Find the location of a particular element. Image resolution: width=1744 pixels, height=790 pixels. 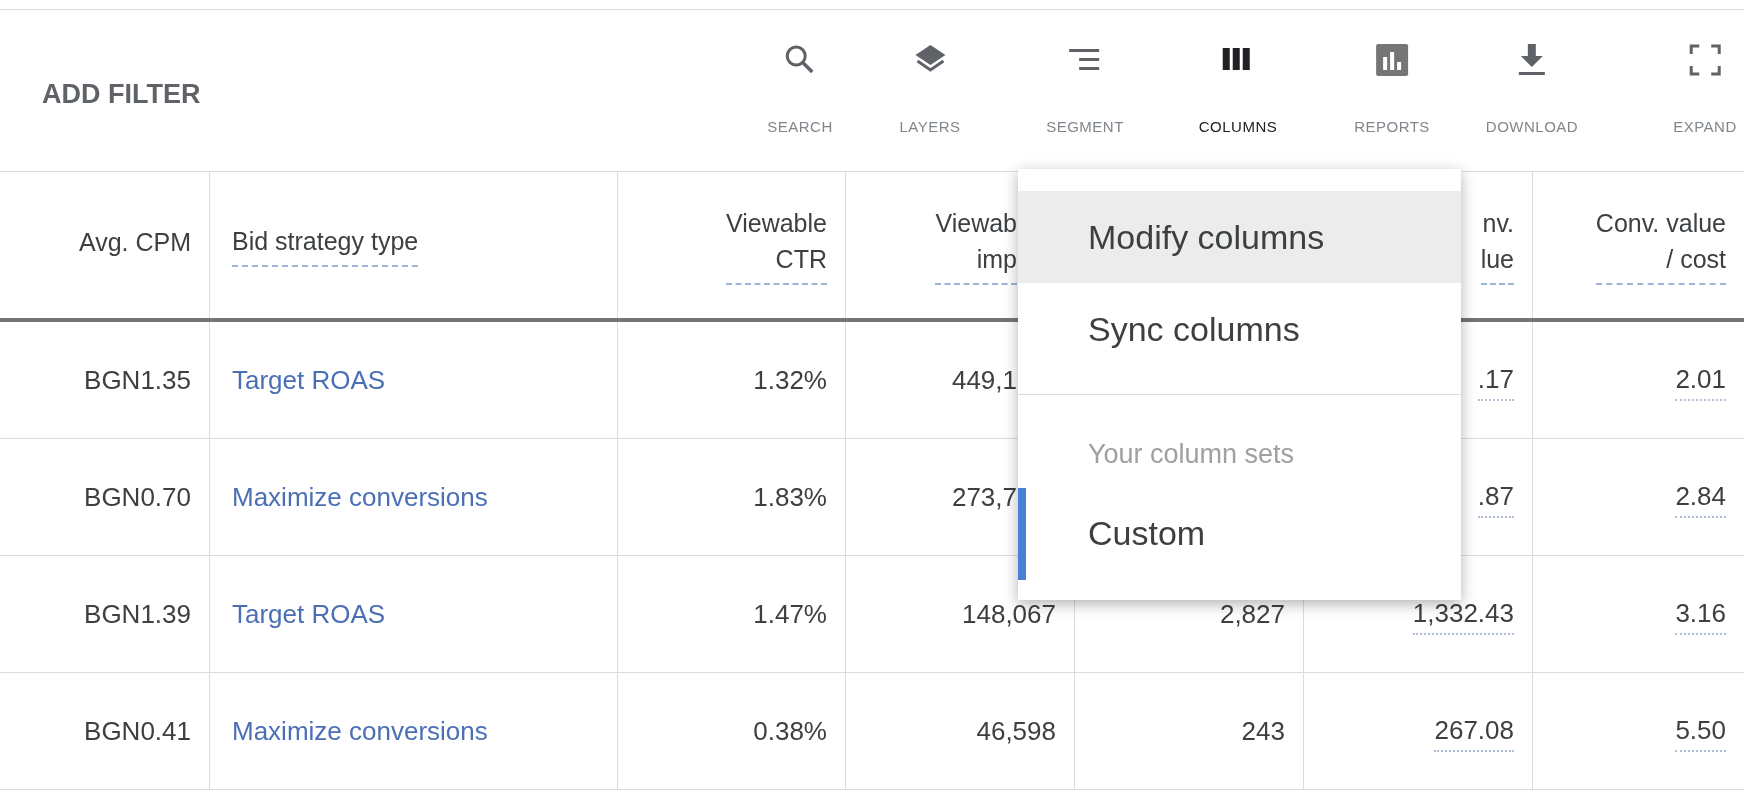

table-cell-text: 46,598 is located at coordinates (1016, 731).